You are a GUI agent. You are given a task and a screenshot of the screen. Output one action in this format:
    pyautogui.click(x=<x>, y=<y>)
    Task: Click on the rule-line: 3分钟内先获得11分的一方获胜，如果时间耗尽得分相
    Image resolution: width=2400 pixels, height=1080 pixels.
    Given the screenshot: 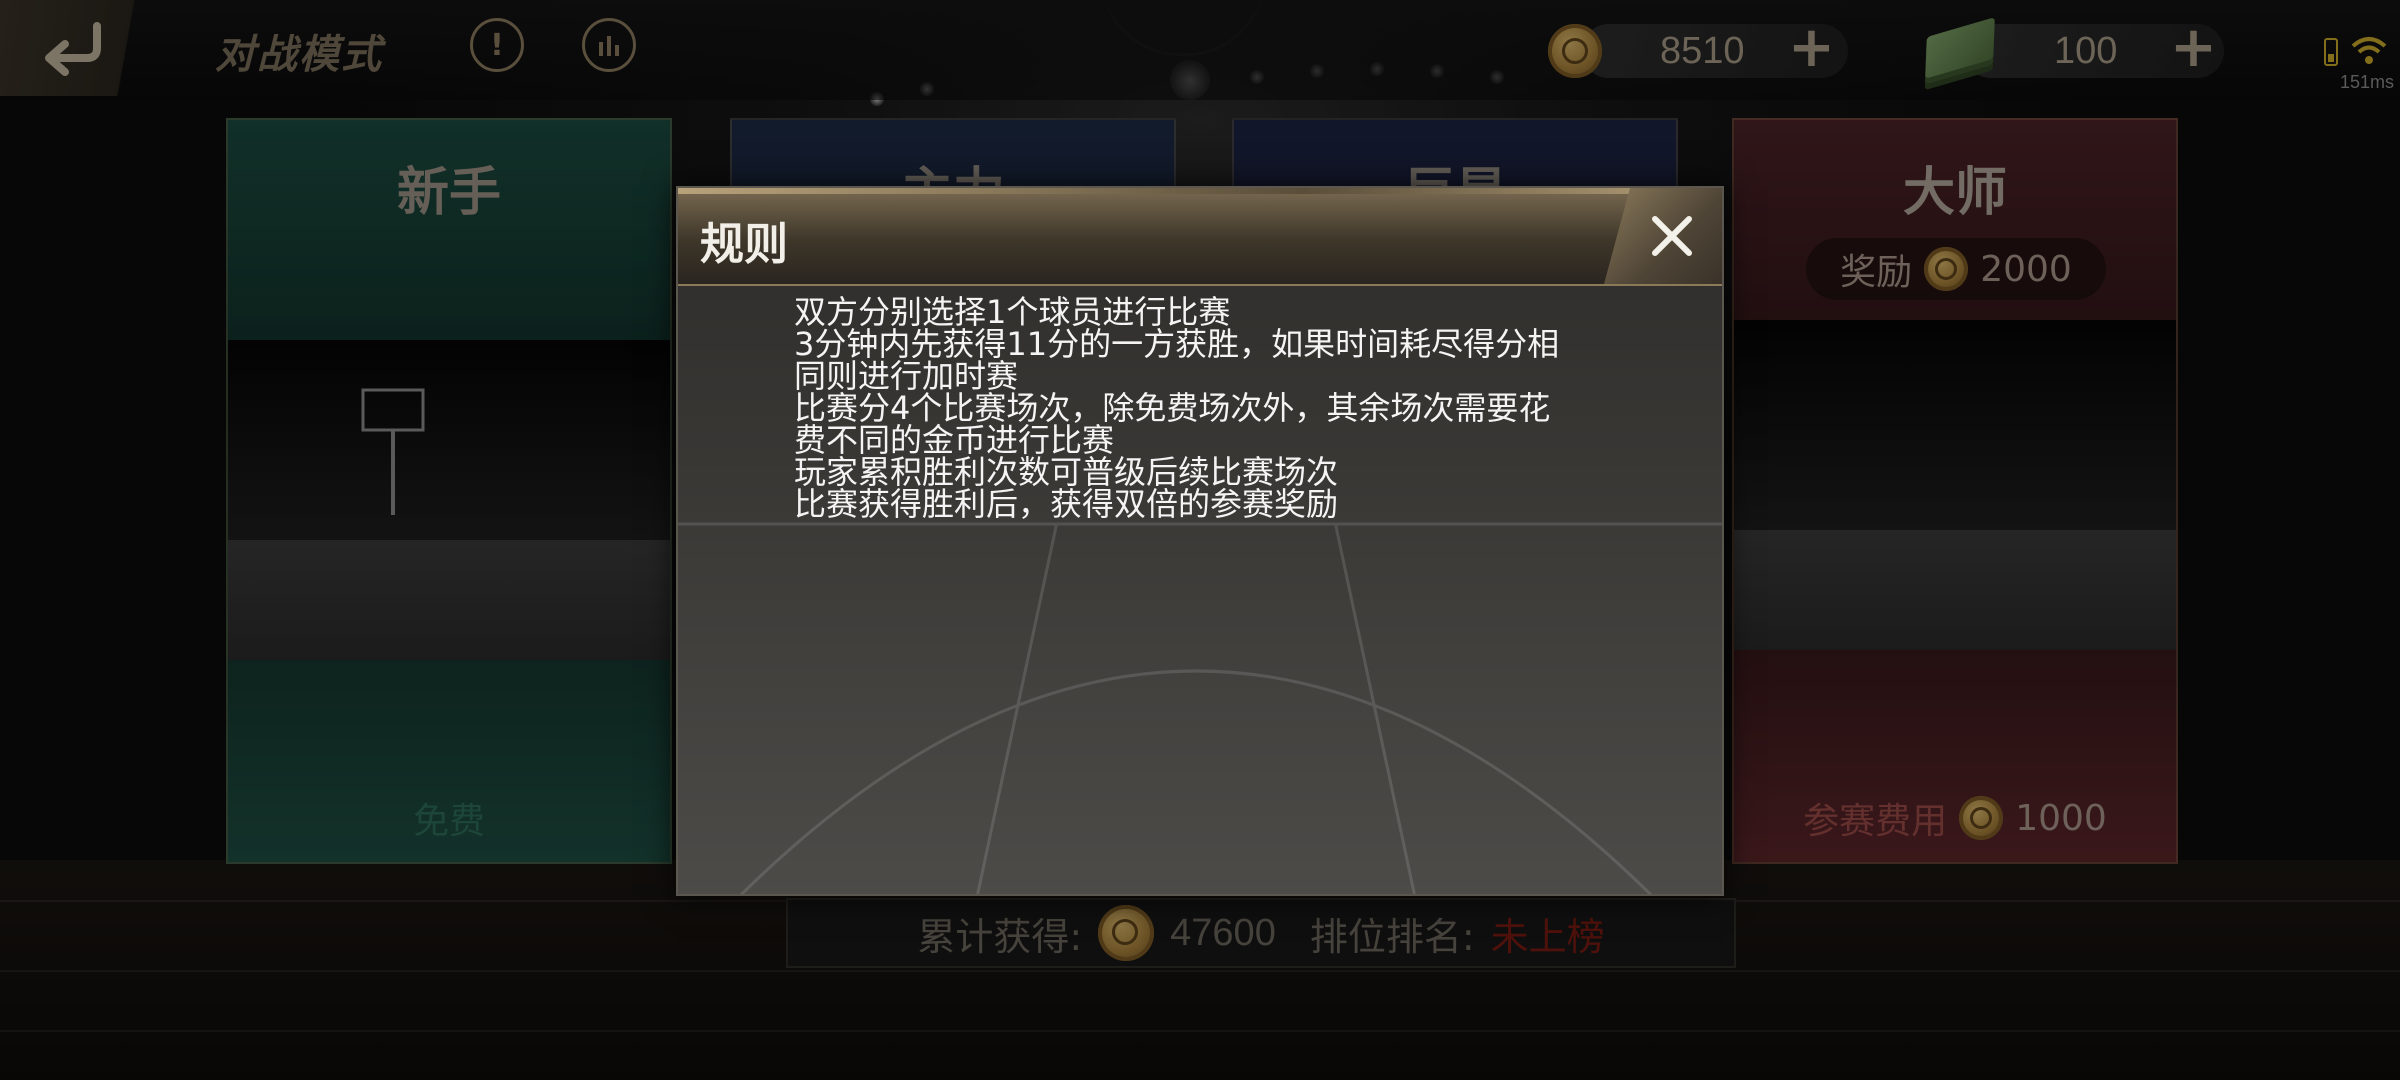 What is the action you would take?
    pyautogui.click(x=1177, y=344)
    